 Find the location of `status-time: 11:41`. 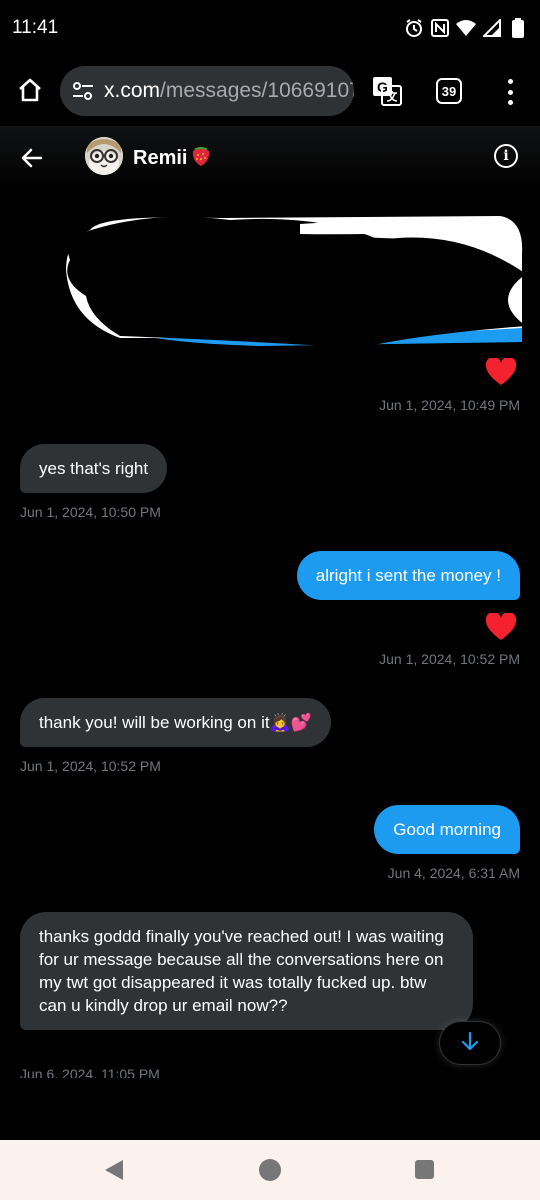

status-time: 11:41 is located at coordinates (35, 27).